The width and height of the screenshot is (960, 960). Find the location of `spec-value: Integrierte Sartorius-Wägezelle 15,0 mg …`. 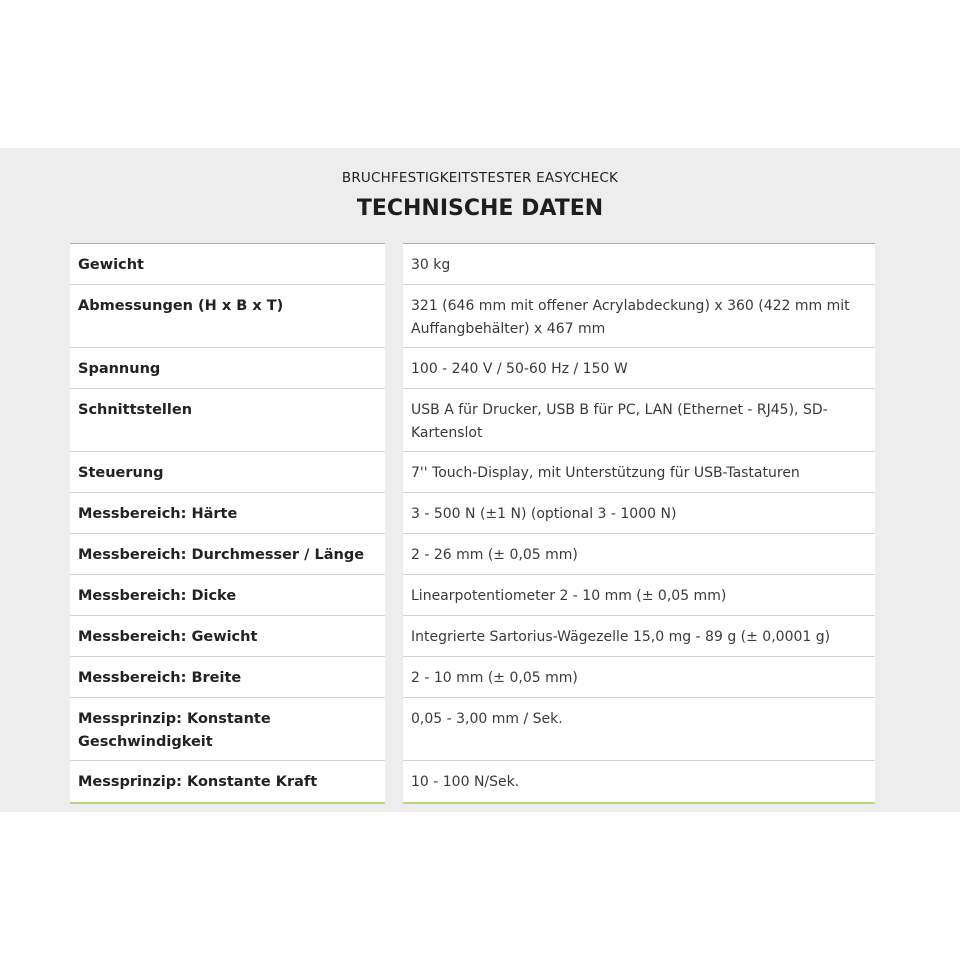

spec-value: Integrierte Sartorius-Wägezelle 15,0 mg … is located at coordinates (639, 636).